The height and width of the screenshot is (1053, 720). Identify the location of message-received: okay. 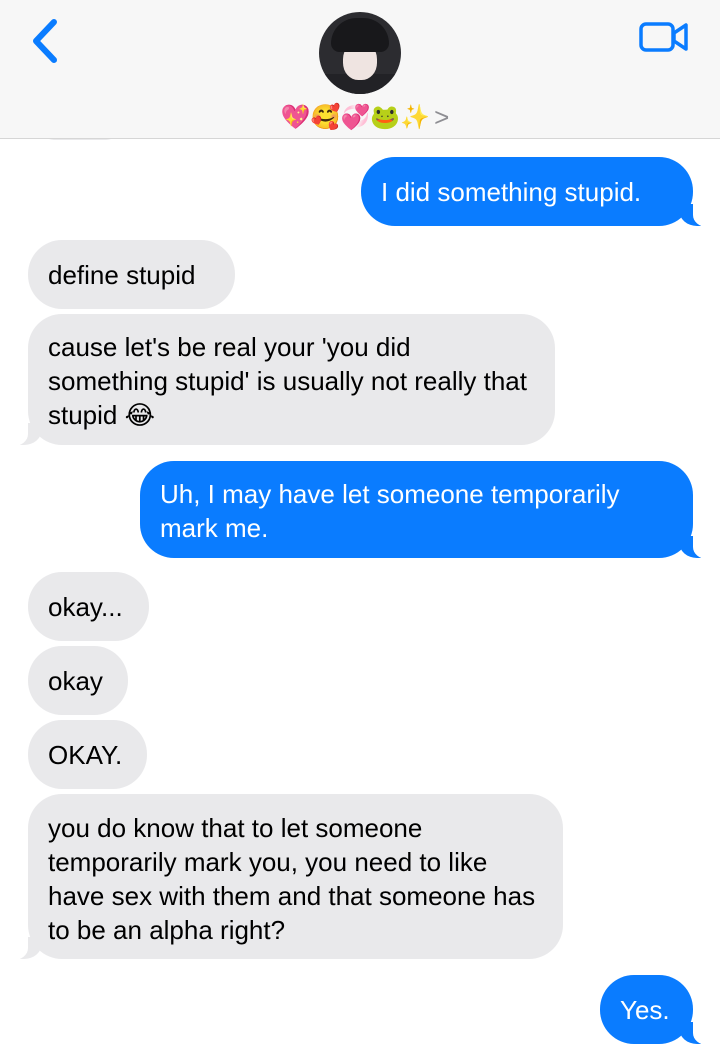
(78, 680).